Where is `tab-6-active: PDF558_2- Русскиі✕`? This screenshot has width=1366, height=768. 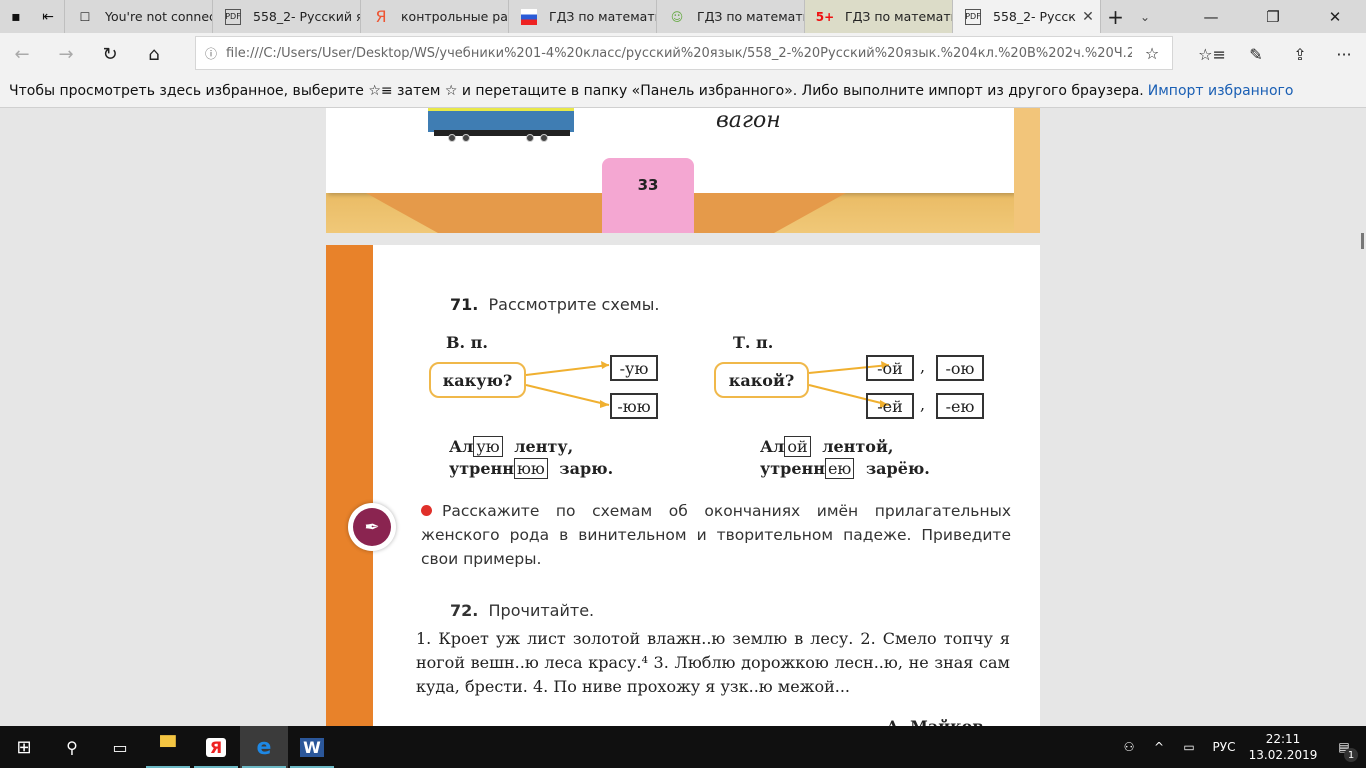
tab-6-active: PDF558_2- Русскиі✕ is located at coordinates (1026, 16).